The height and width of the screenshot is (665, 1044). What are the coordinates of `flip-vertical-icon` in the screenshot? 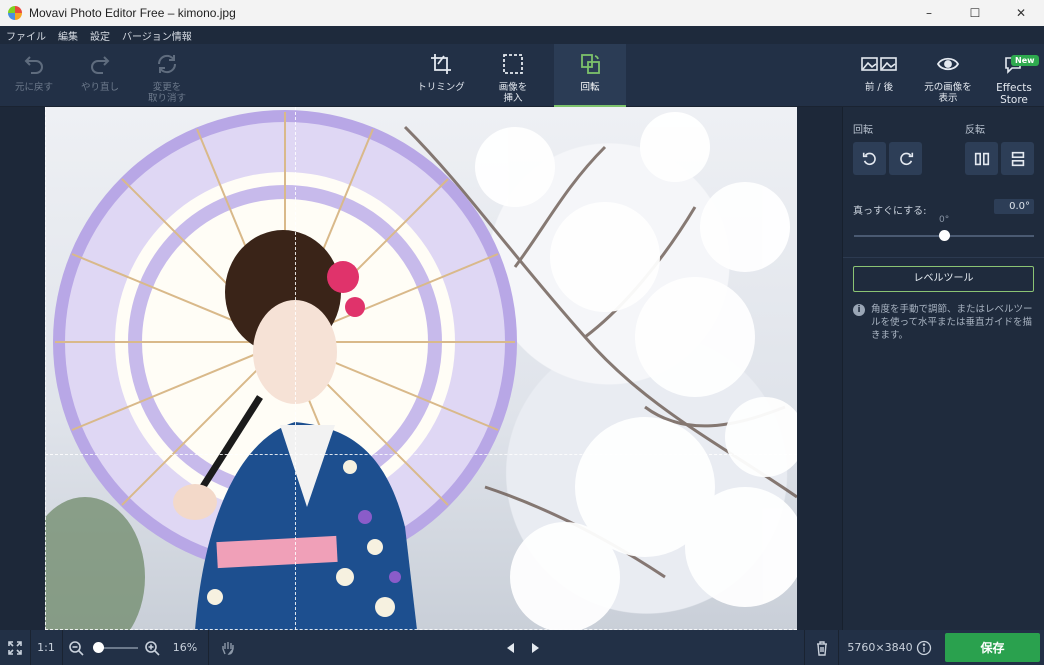 It's located at (1017, 158).